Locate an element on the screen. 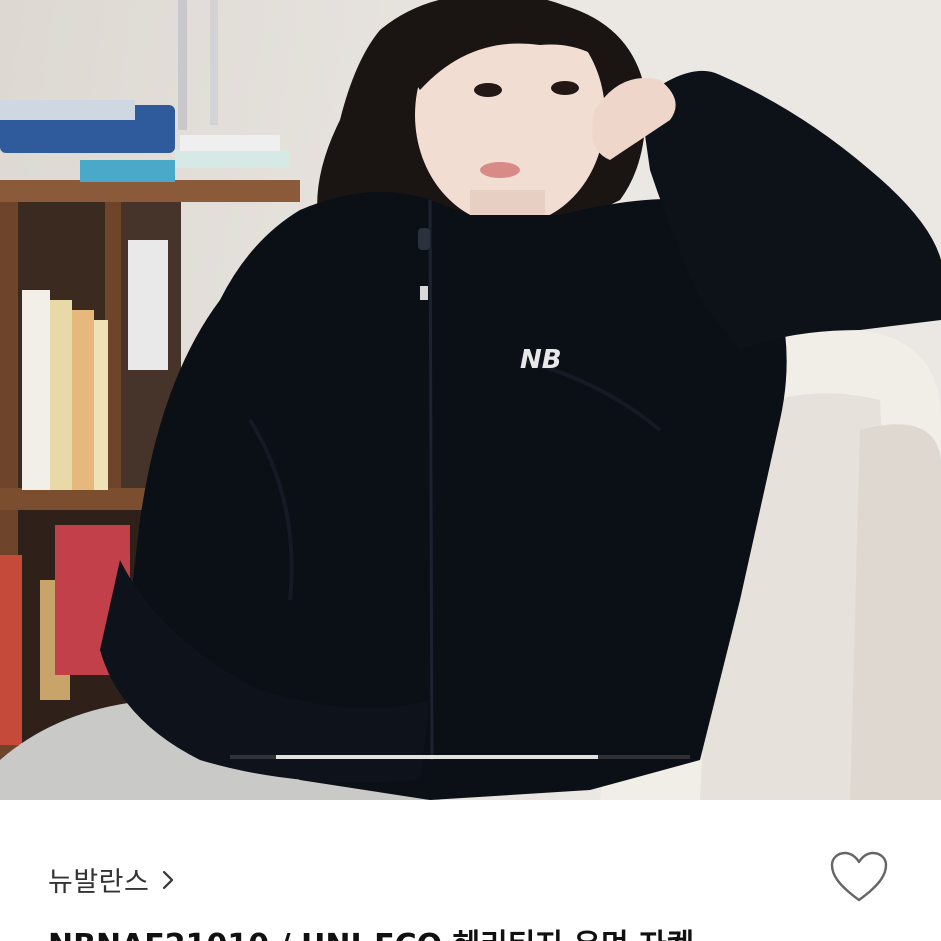  chevron-right-icon is located at coordinates (168, 880).